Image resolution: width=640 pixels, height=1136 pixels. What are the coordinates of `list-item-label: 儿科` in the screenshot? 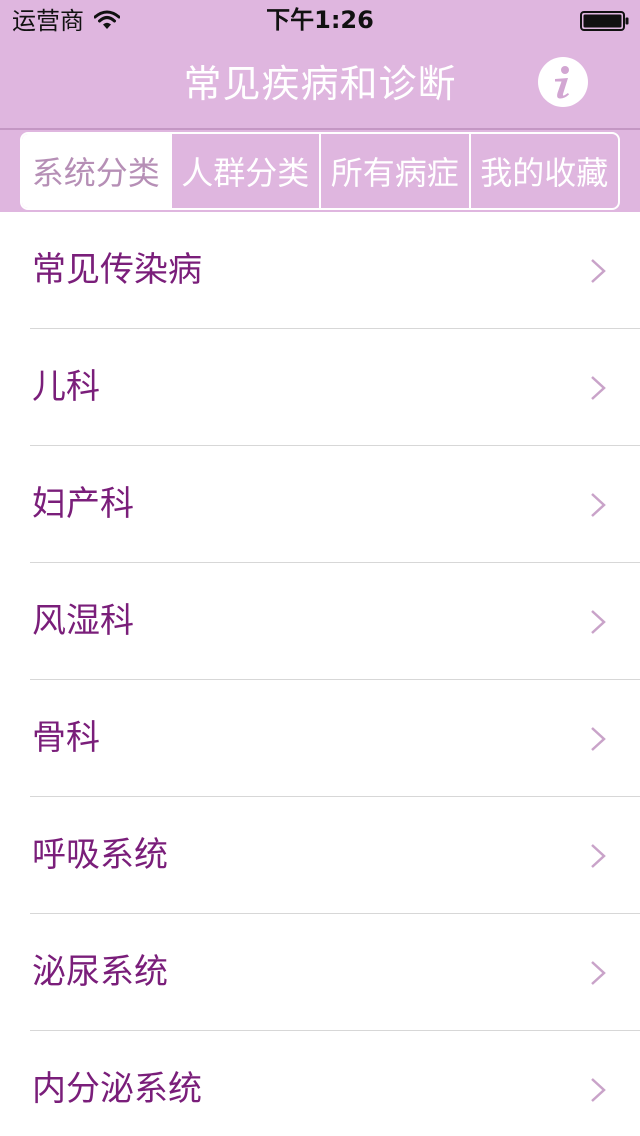 It's located at (66, 387).